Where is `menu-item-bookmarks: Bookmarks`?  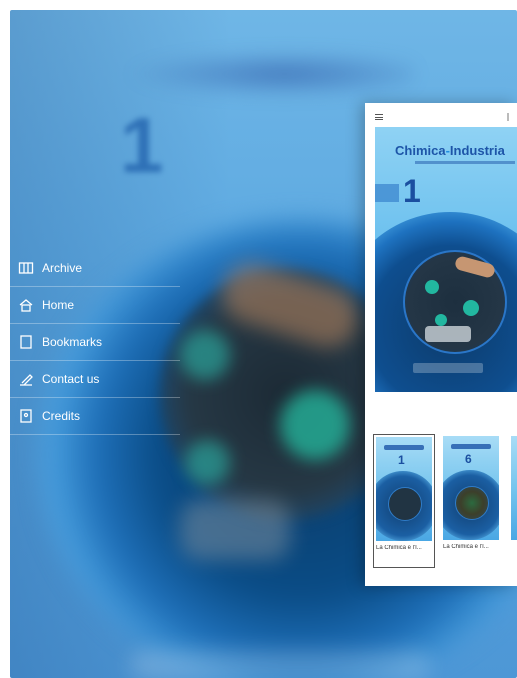
menu-item-bookmarks: Bookmarks is located at coordinates (95, 342).